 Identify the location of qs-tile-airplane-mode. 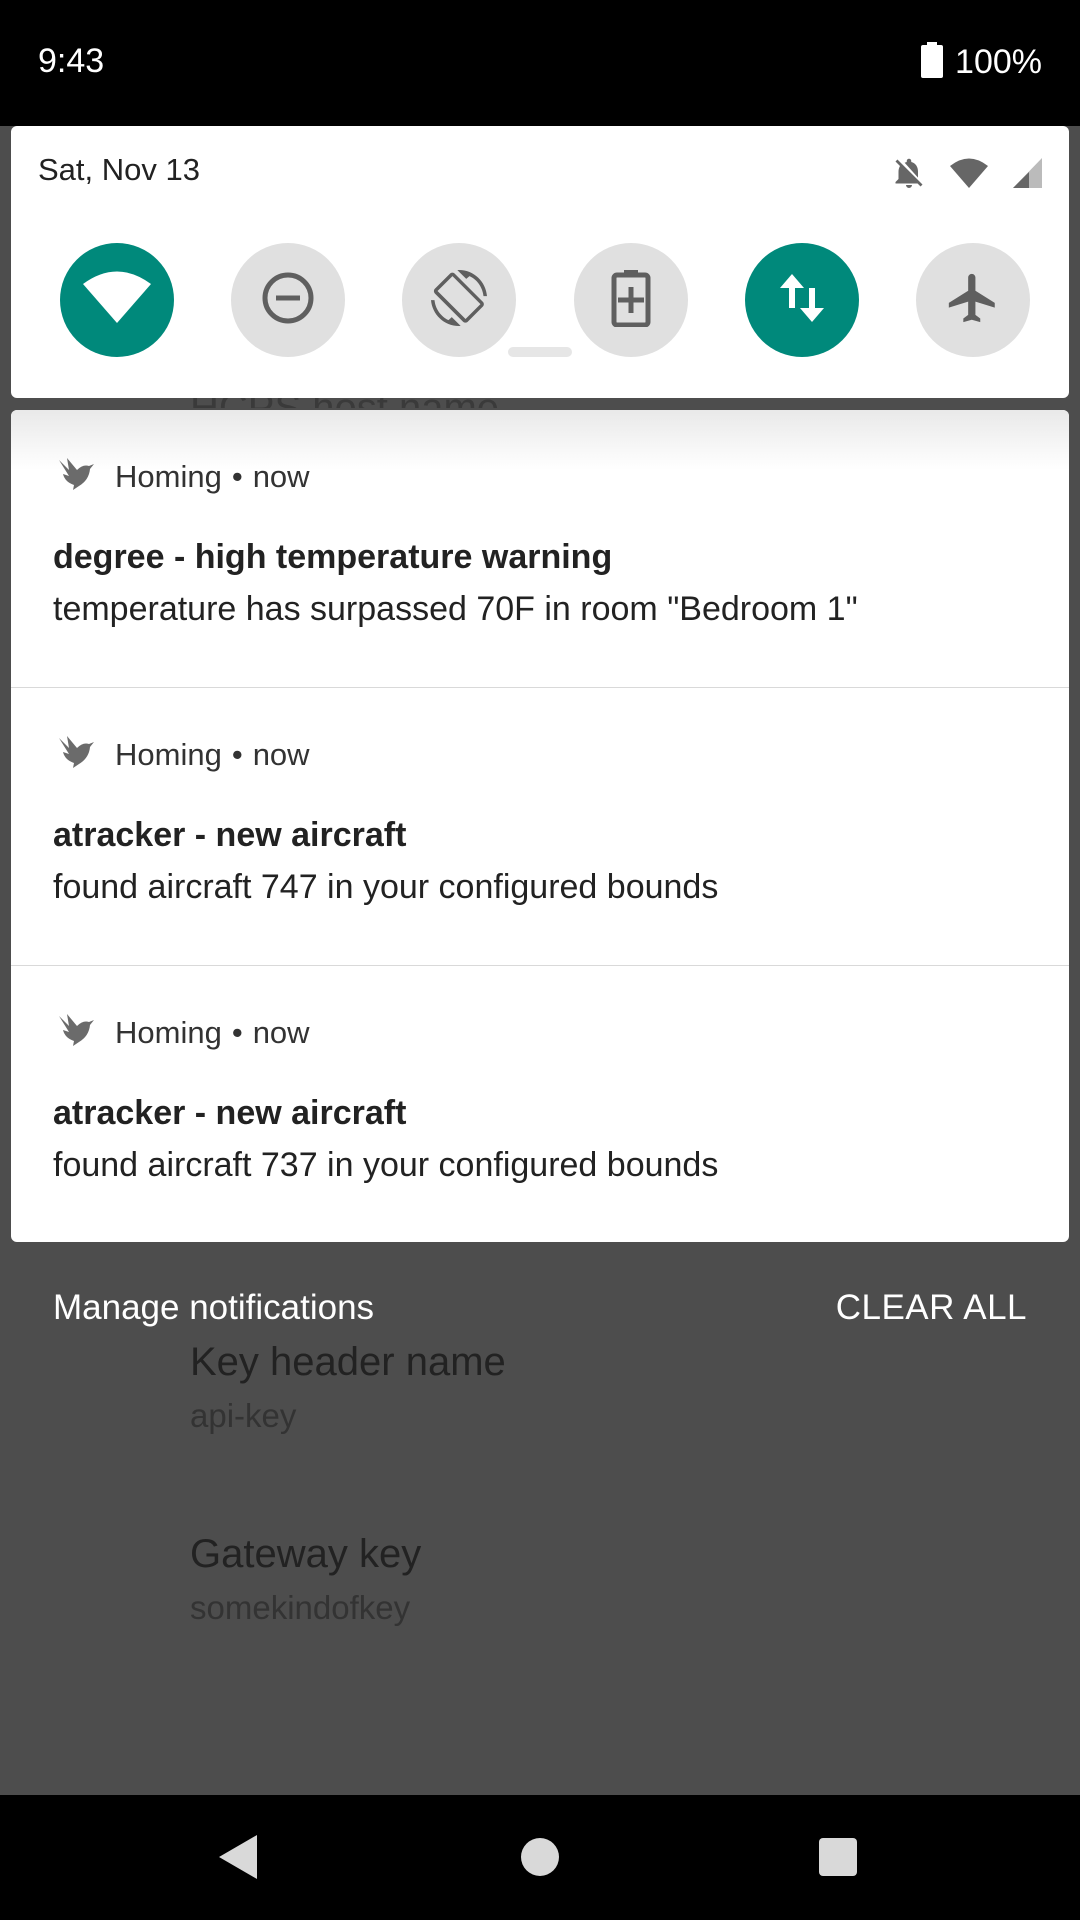
(972, 300).